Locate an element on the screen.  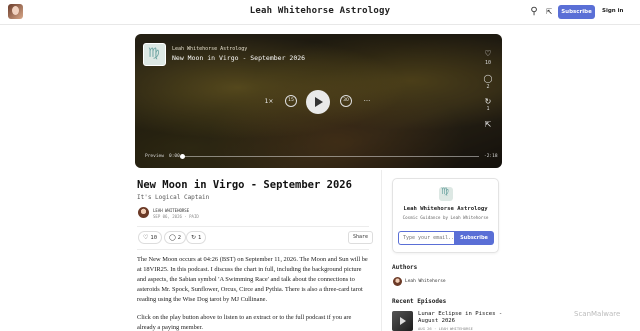
episode-meta: AUG 26 · LEAH WHITEHORSE is located at coordinates (445, 328).